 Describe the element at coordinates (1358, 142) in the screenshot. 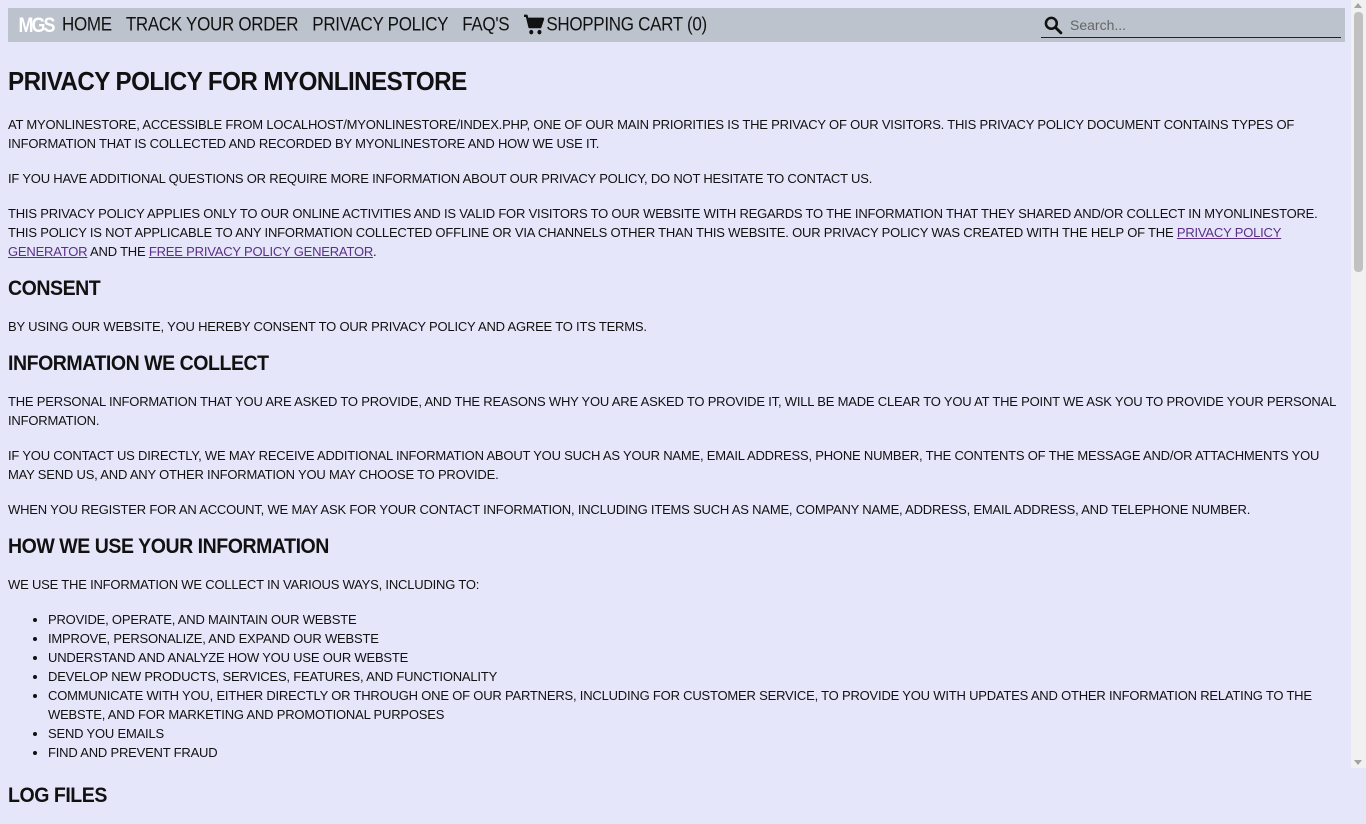

I see `scrollbar-thumb` at that location.